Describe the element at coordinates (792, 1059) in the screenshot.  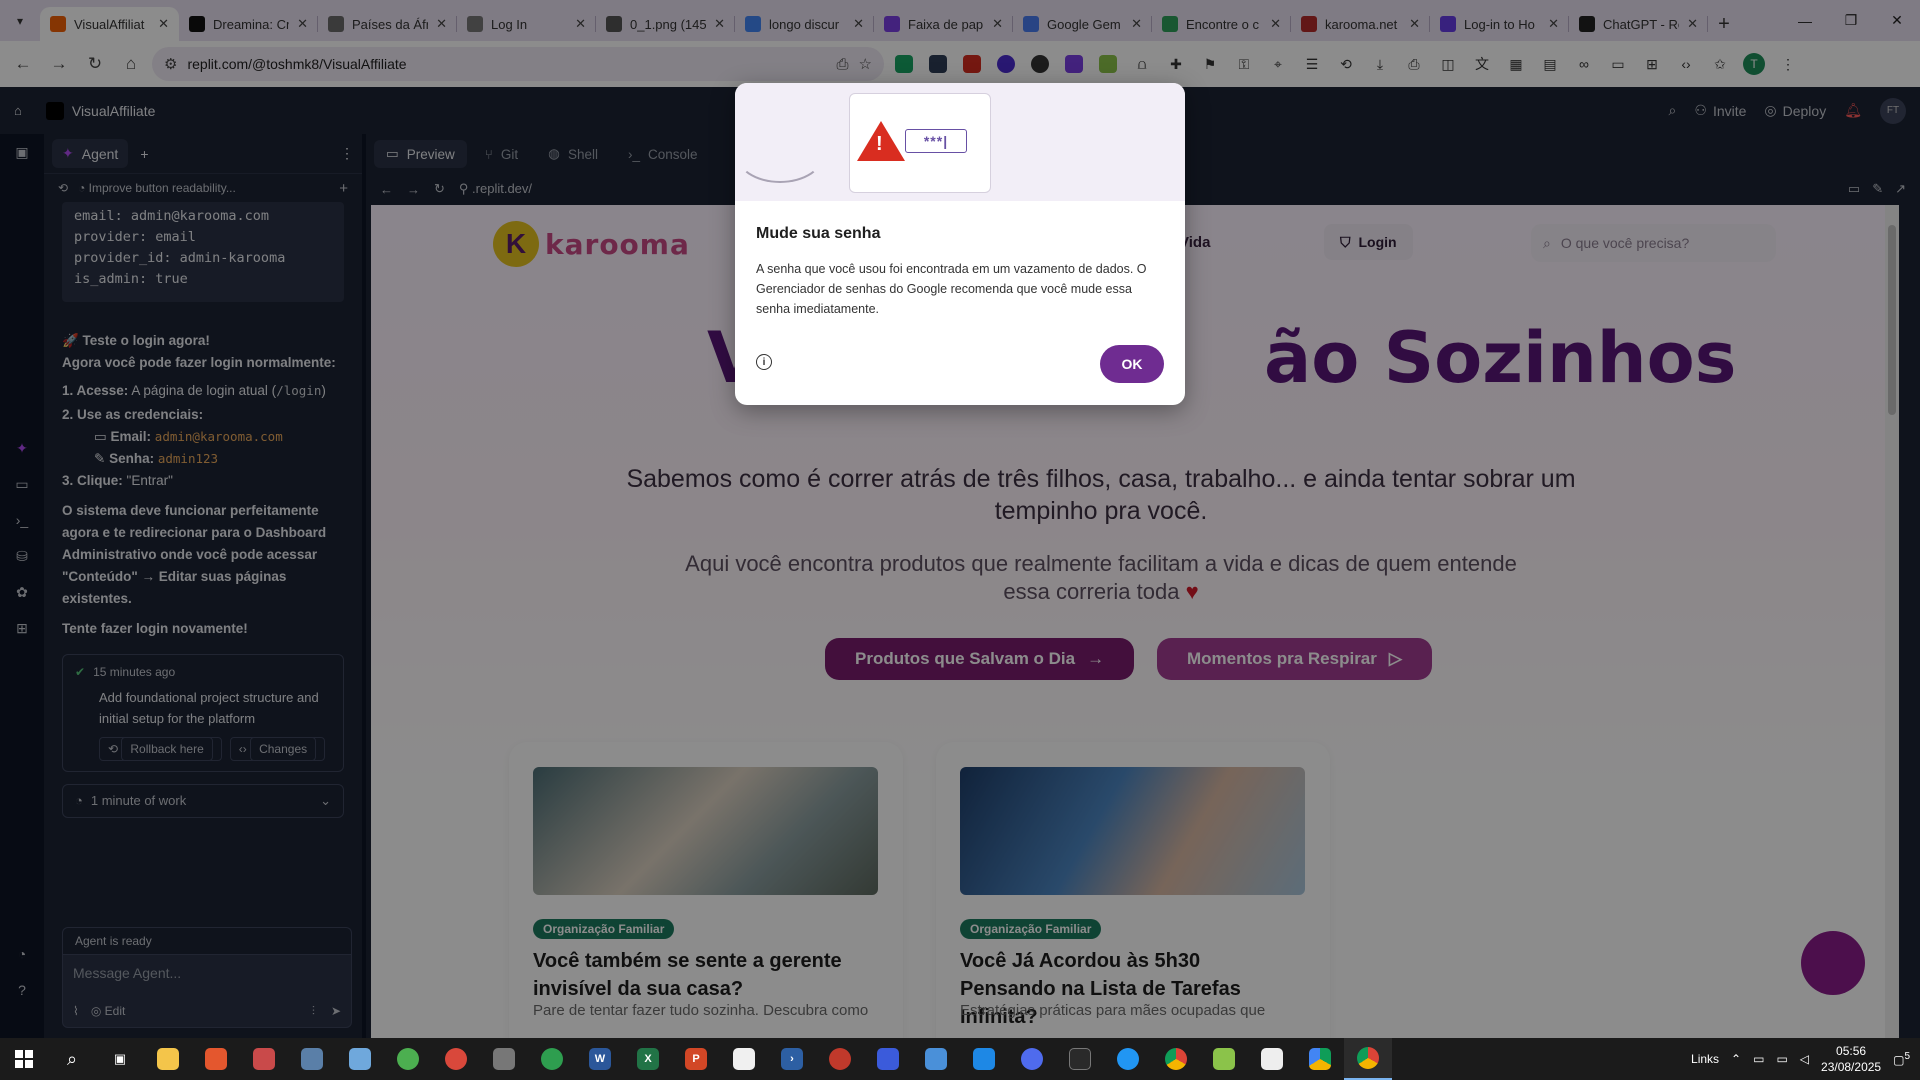
I see `powershell-icon: ›` at that location.